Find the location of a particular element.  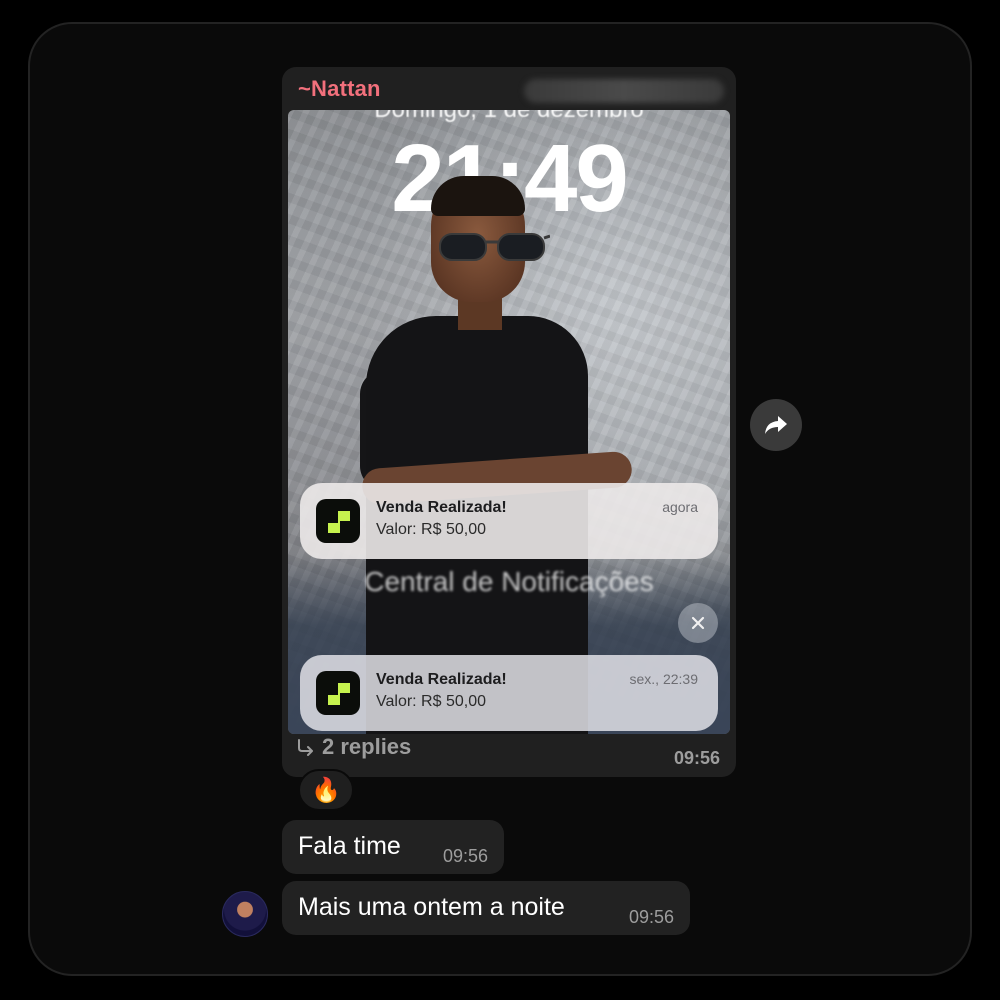

sunglasses is located at coordinates (494, 247).